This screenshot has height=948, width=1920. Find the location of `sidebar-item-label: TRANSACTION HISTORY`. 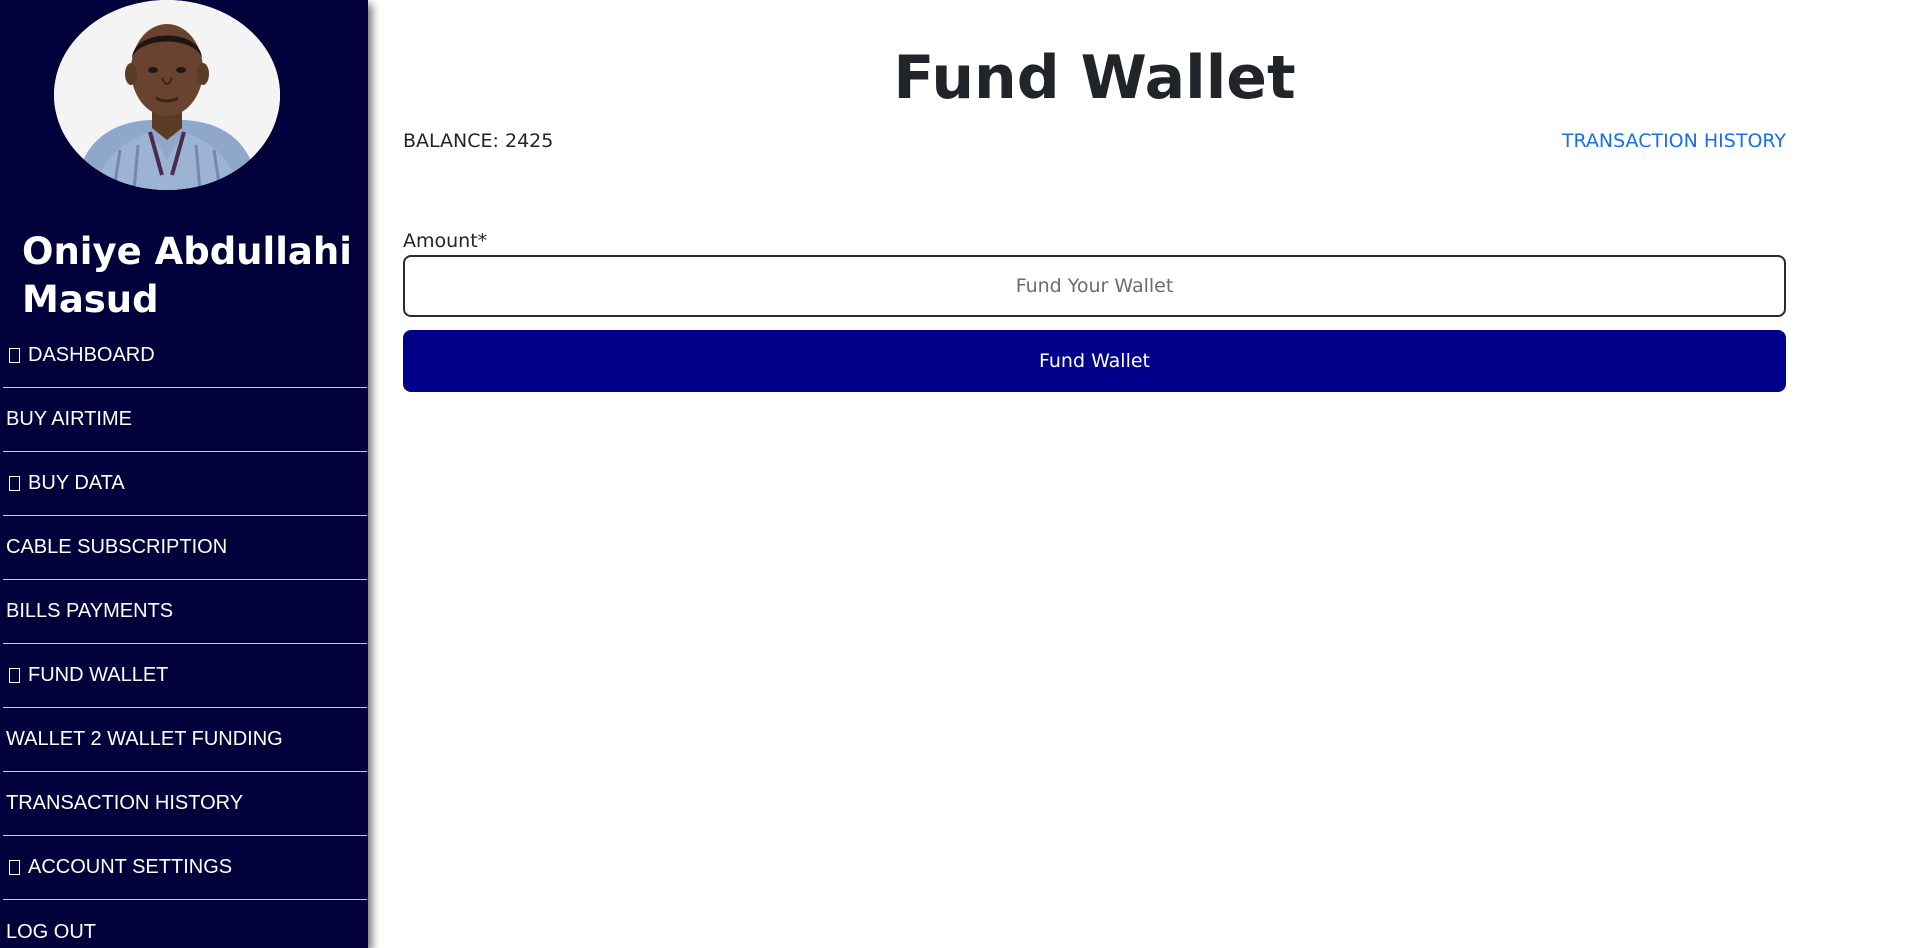

sidebar-item-label: TRANSACTION HISTORY is located at coordinates (125, 803).